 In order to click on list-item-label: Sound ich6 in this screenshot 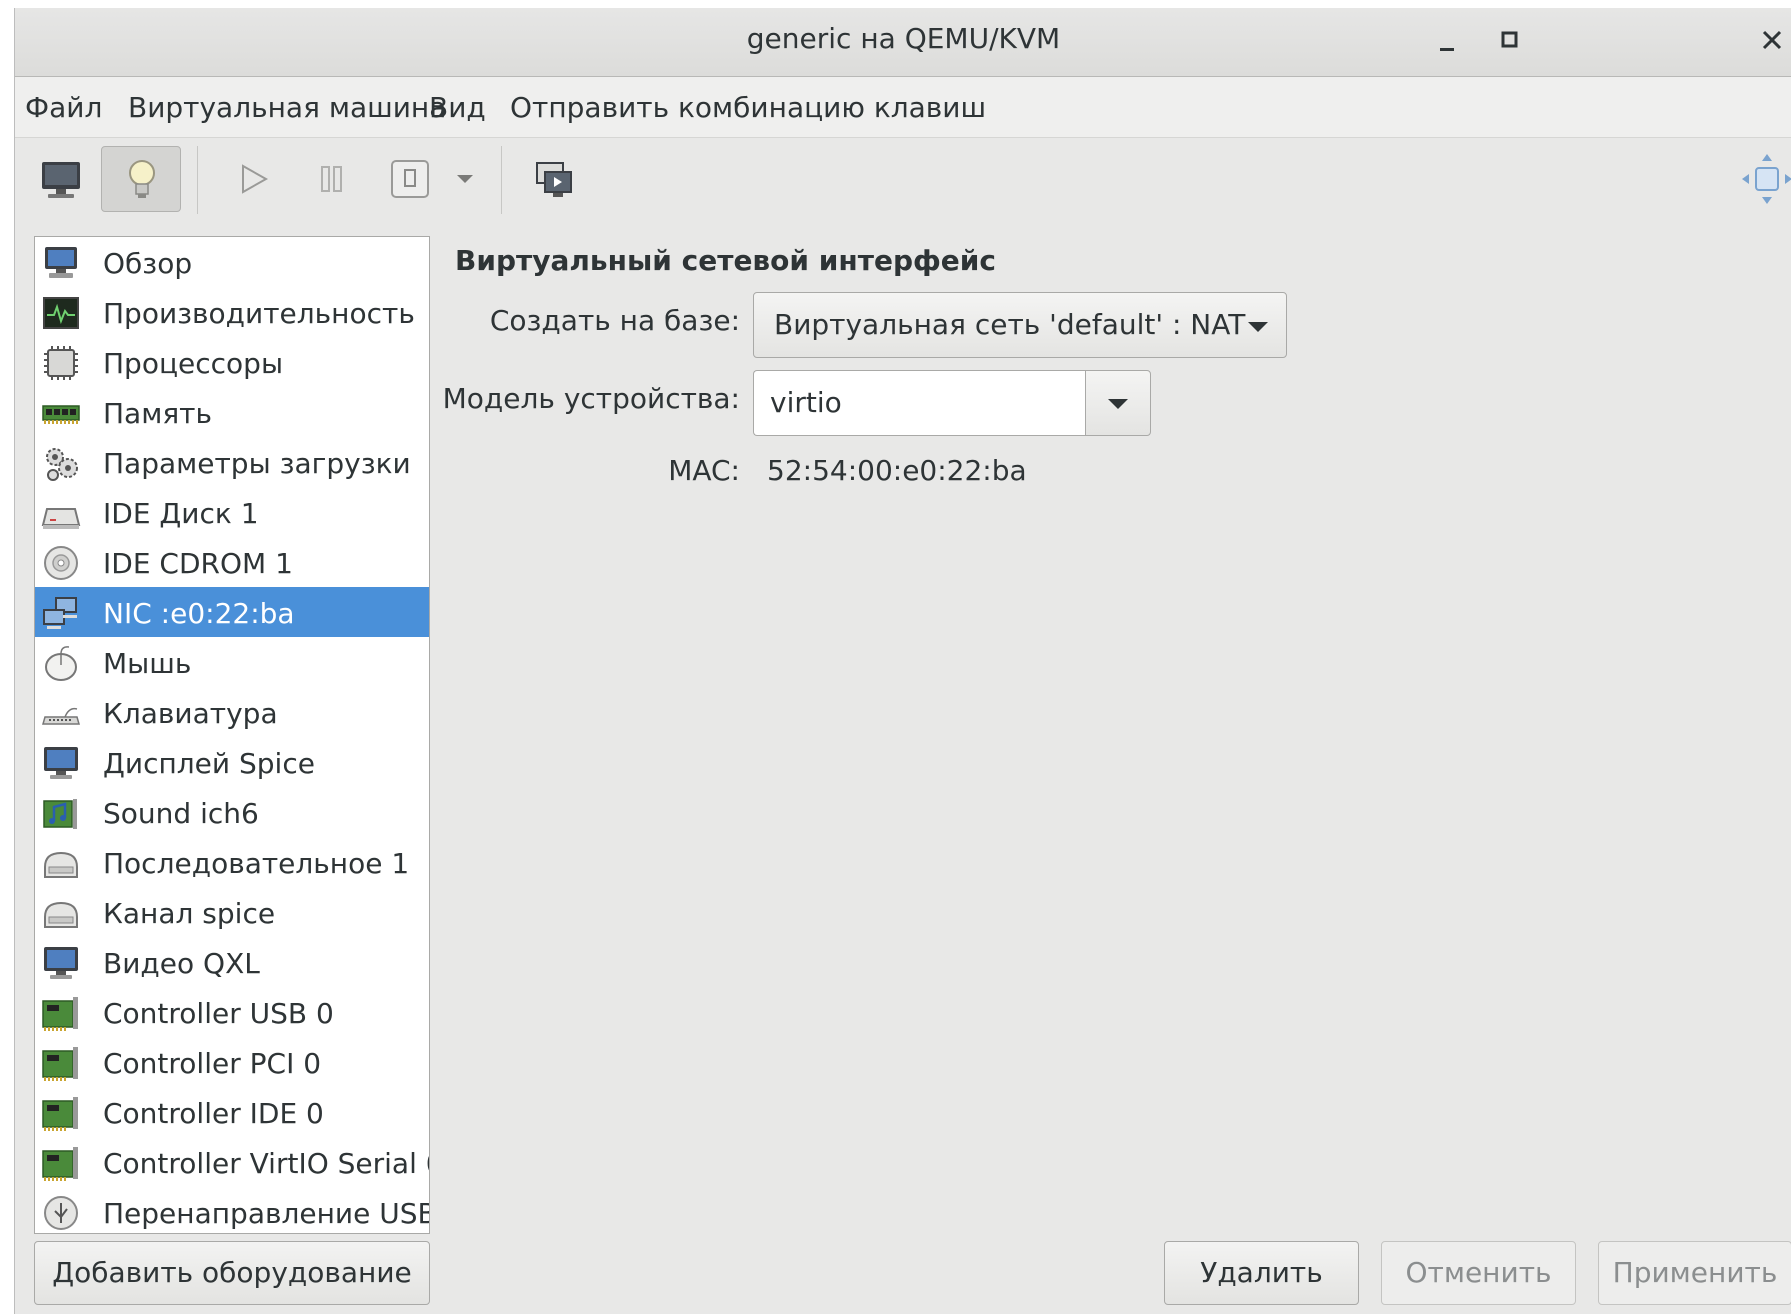, I will do `click(181, 813)`.